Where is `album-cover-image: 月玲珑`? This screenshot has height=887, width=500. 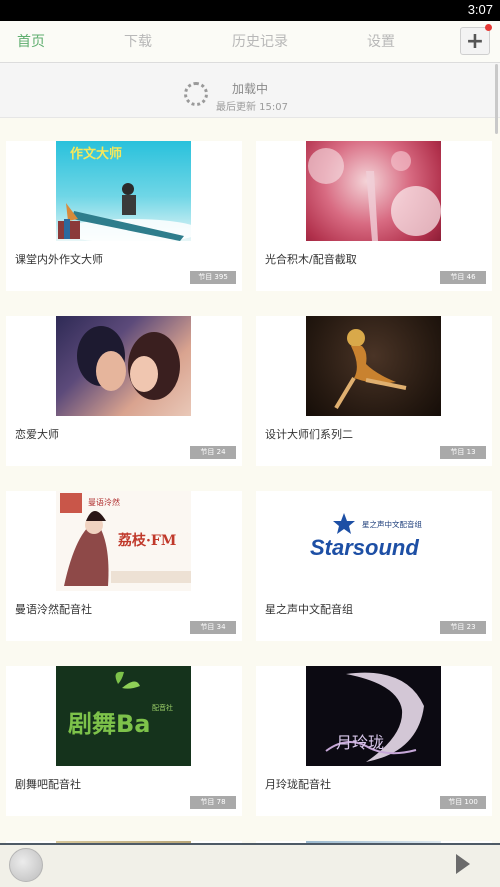 album-cover-image: 月玲珑 is located at coordinates (373, 716).